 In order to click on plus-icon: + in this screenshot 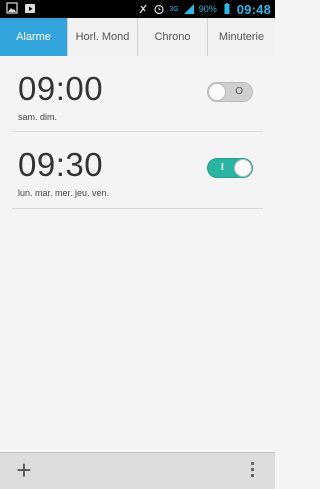, I will do `click(24, 470)`.